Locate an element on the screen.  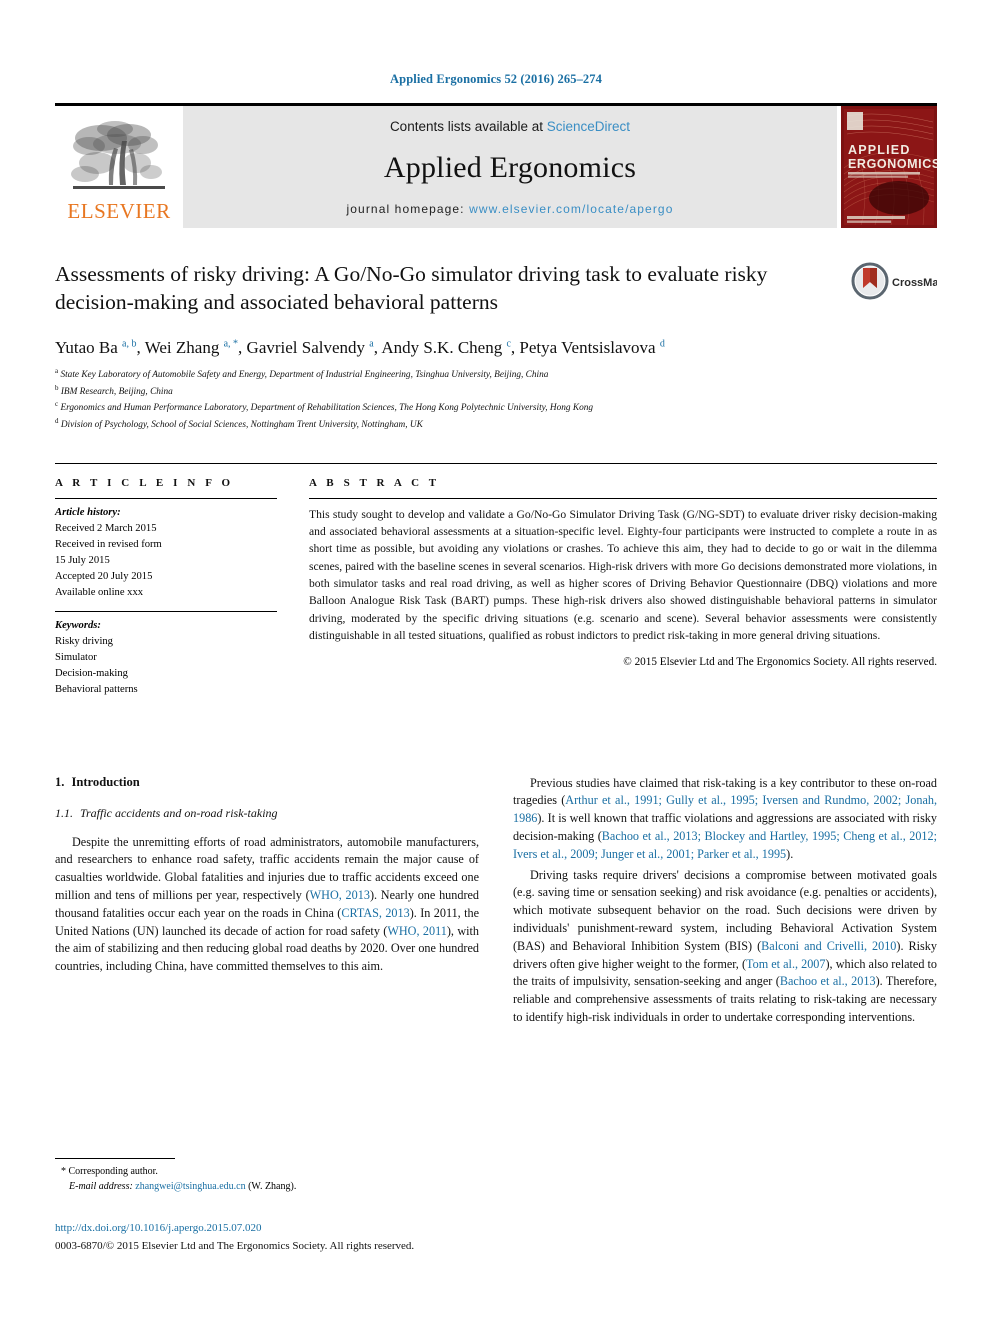
paragraph-text: ). is located at coordinates (790, 853).